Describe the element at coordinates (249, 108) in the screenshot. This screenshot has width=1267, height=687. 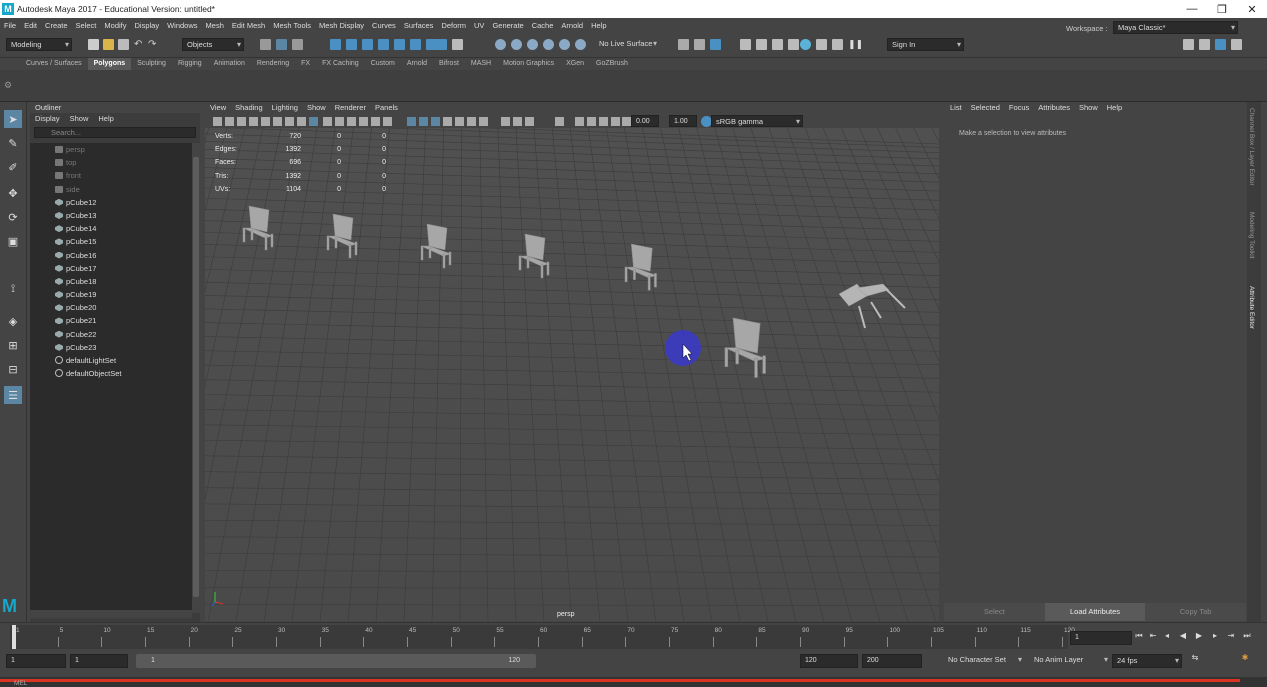
I see `viewport-menu-shading: Shading` at that location.